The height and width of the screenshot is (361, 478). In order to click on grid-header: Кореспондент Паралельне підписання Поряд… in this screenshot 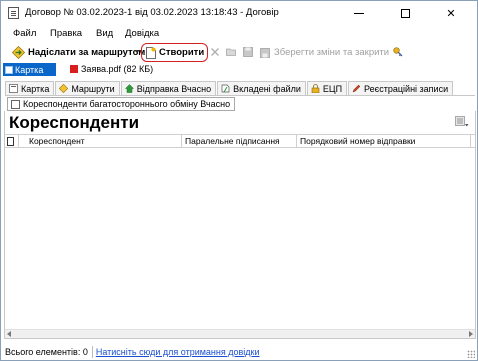, I will do `click(240, 141)`.